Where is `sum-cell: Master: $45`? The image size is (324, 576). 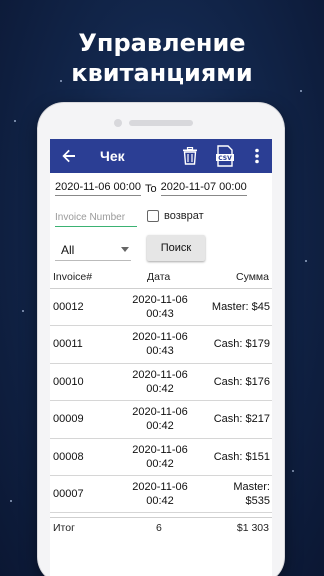 sum-cell: Master: $45 is located at coordinates (240, 307).